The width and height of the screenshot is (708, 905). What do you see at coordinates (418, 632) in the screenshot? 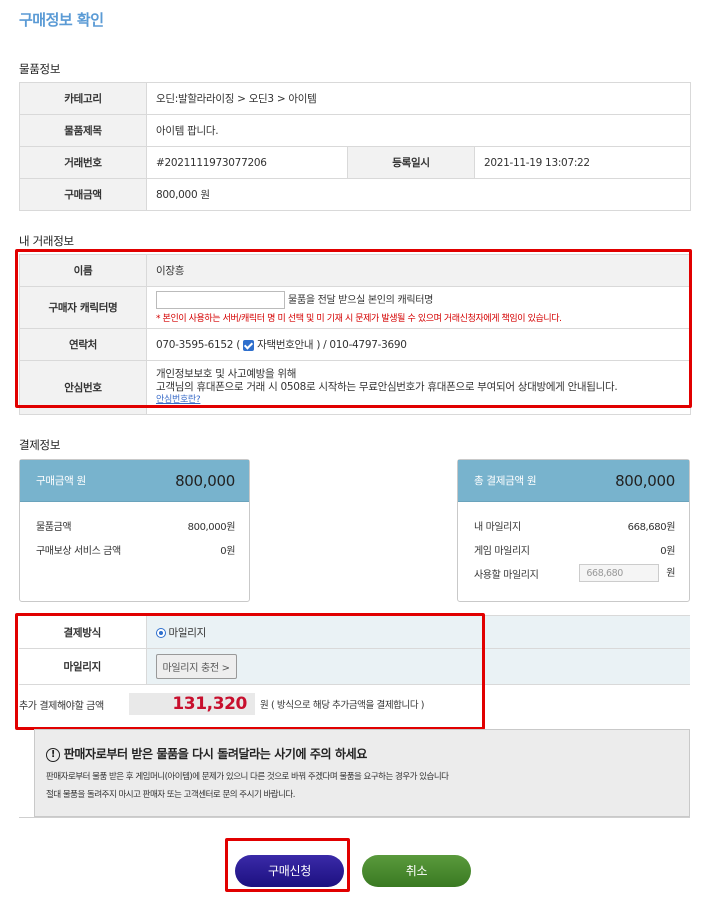
I see `method-cell: 마일리지` at bounding box center [418, 632].